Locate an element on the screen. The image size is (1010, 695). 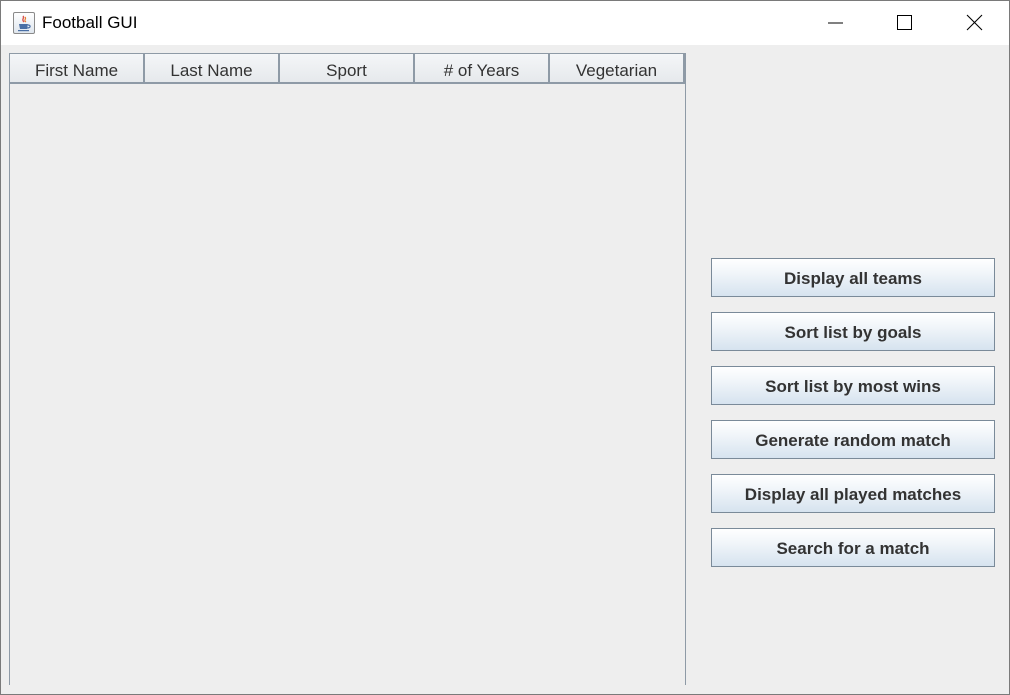
column-header-last-name: Last Name is located at coordinates (212, 69).